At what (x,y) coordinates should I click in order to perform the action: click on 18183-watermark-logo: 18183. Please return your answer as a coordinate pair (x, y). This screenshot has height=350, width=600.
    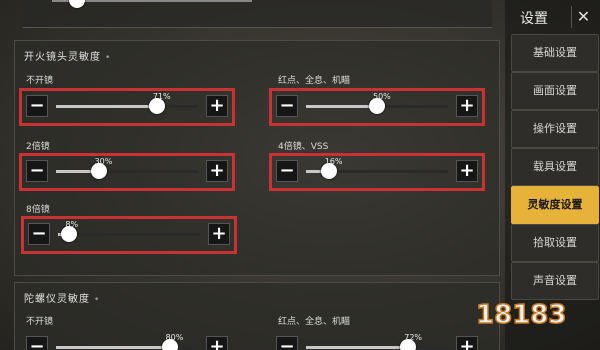
    Looking at the image, I should click on (521, 314).